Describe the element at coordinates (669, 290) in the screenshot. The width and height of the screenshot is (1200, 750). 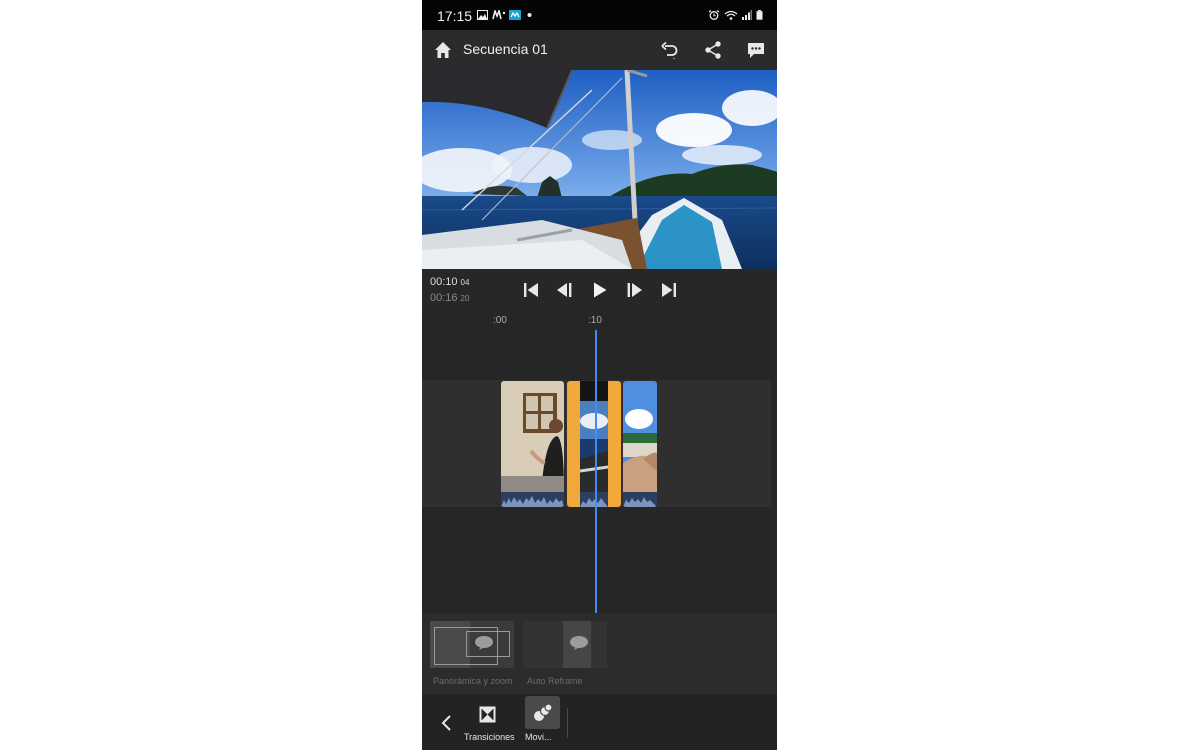
I see `skip-to-end-icon` at that location.